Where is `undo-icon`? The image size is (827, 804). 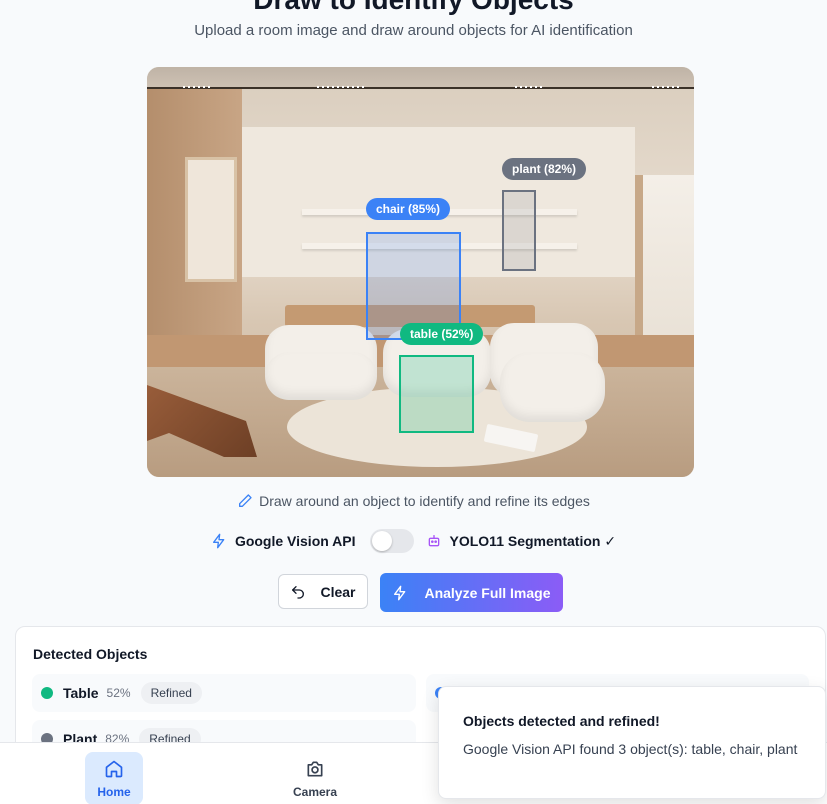
undo-icon is located at coordinates (298, 592).